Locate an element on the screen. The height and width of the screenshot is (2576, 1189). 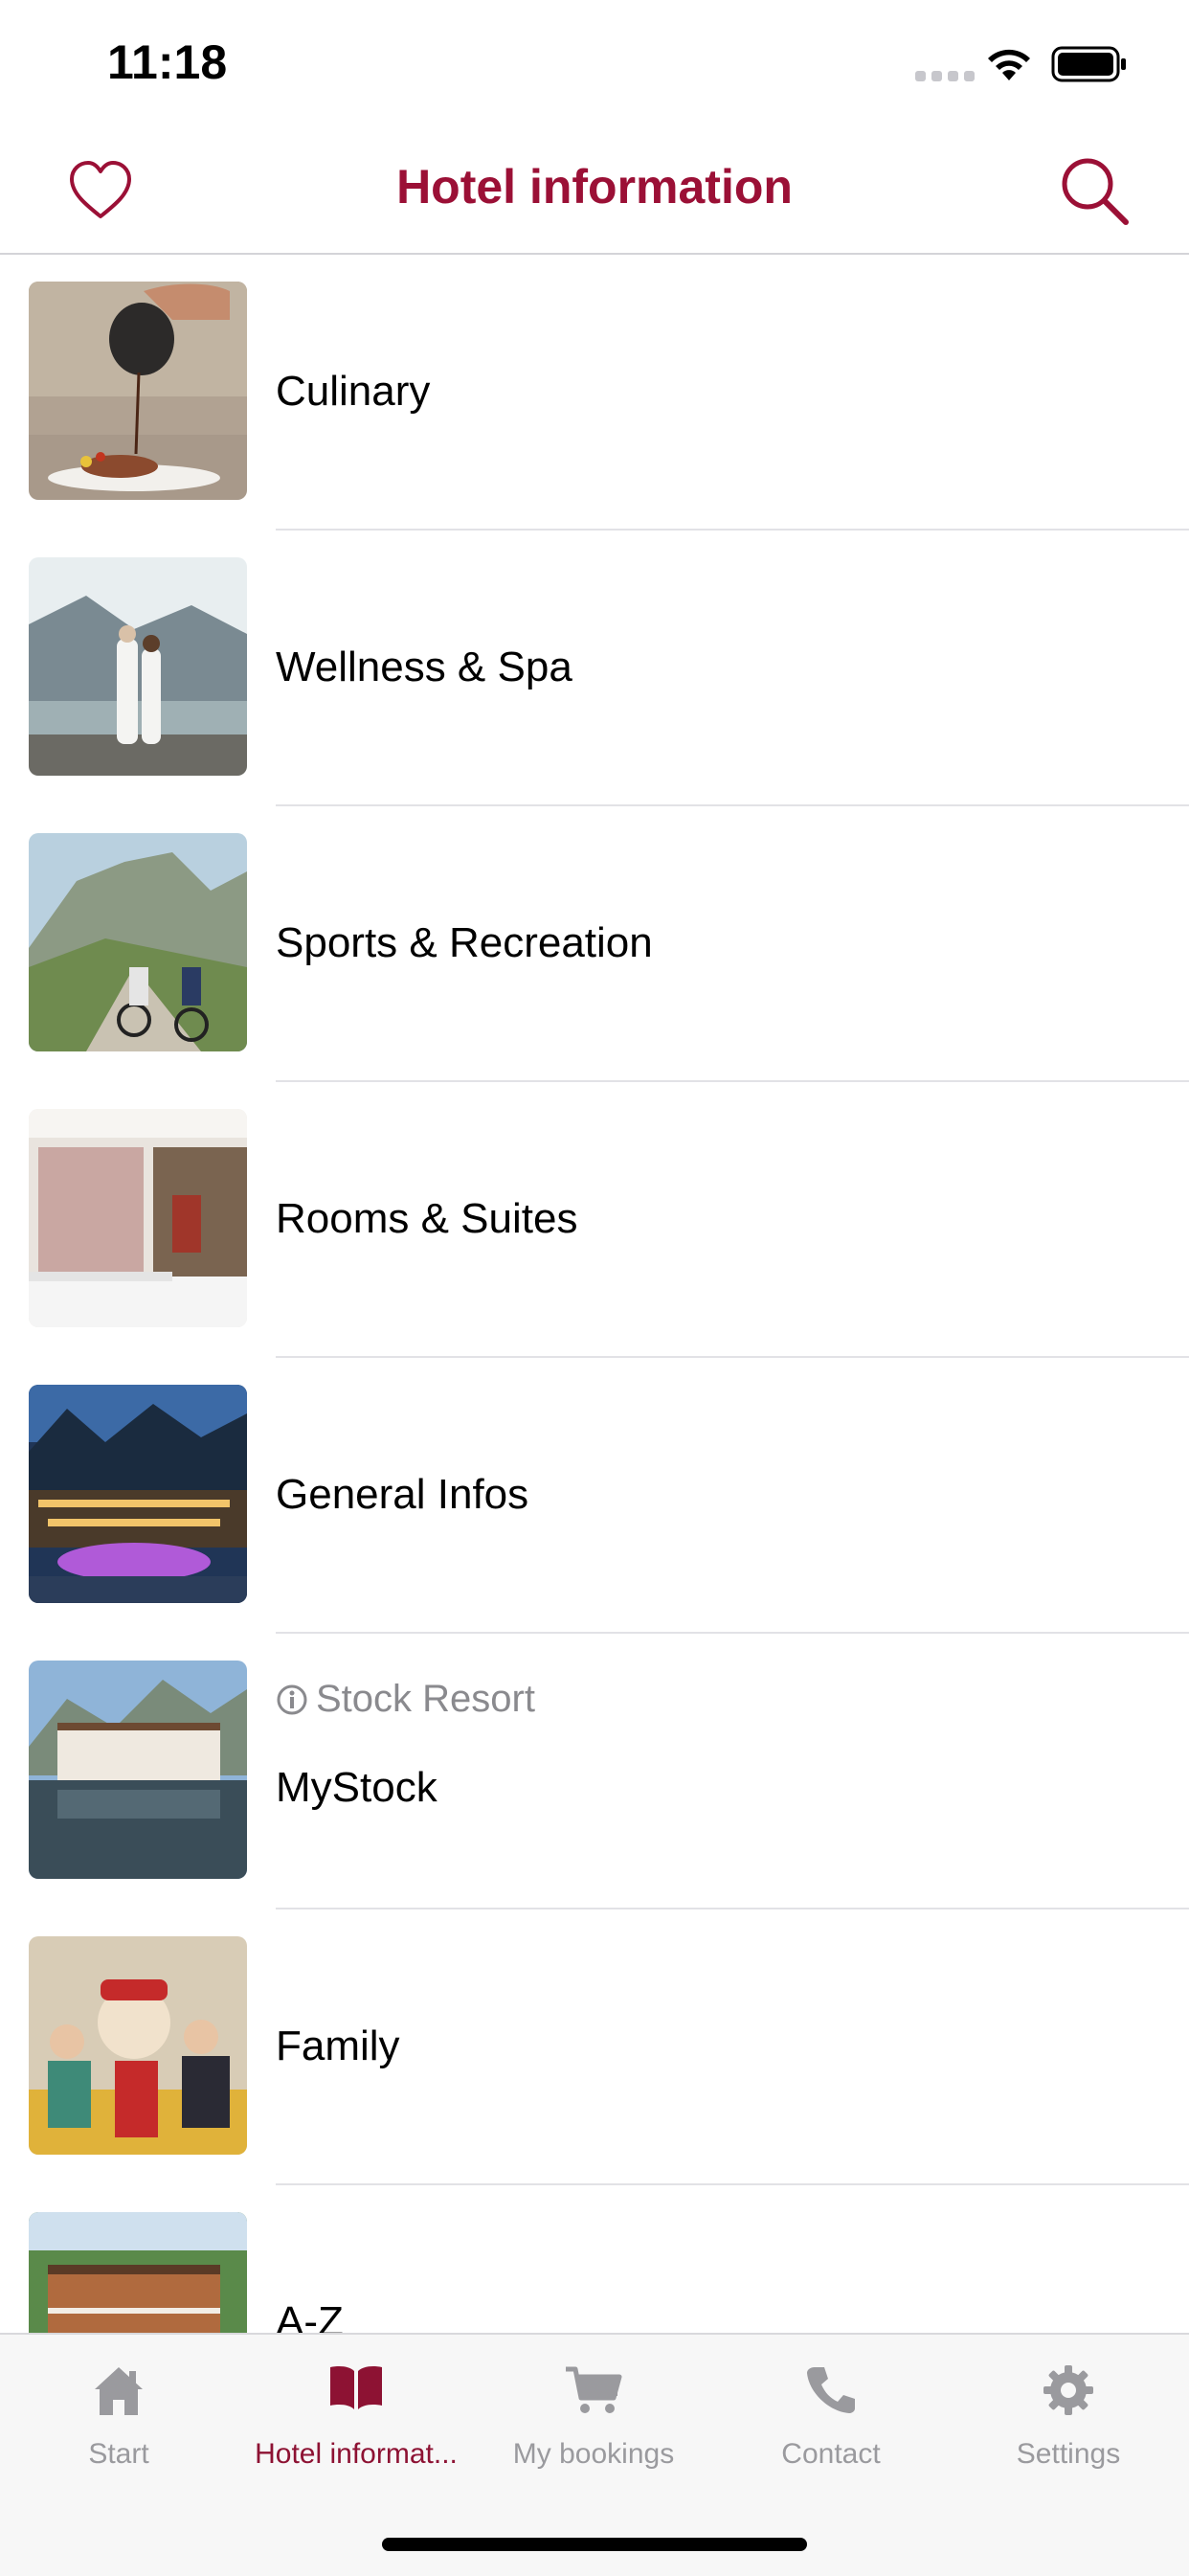
list-item-label: General Infos is located at coordinates (402, 1494).